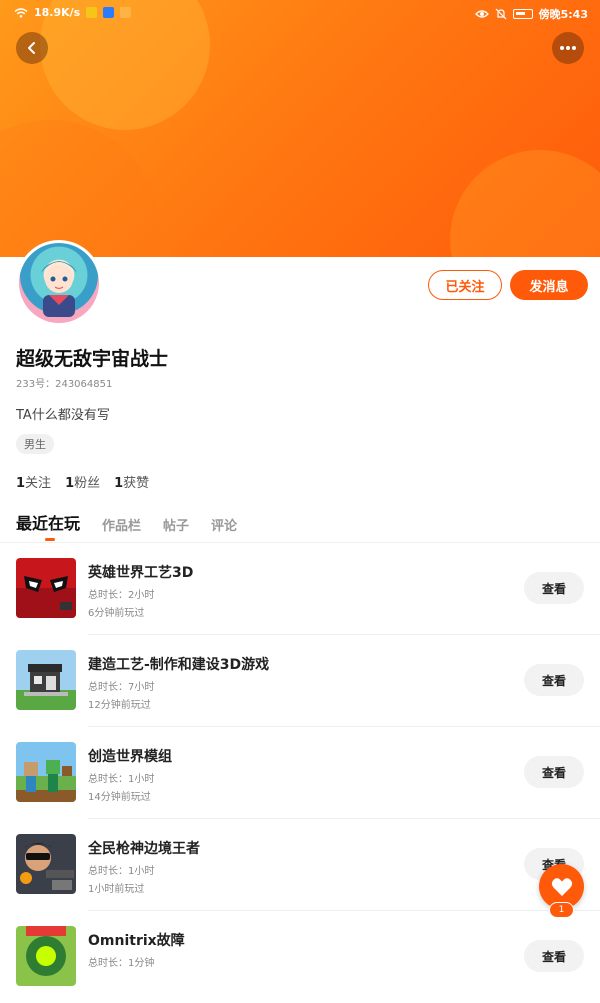  Describe the element at coordinates (179, 665) in the screenshot. I see `game-title: 建造工艺-制作和建设3D游戏` at that location.